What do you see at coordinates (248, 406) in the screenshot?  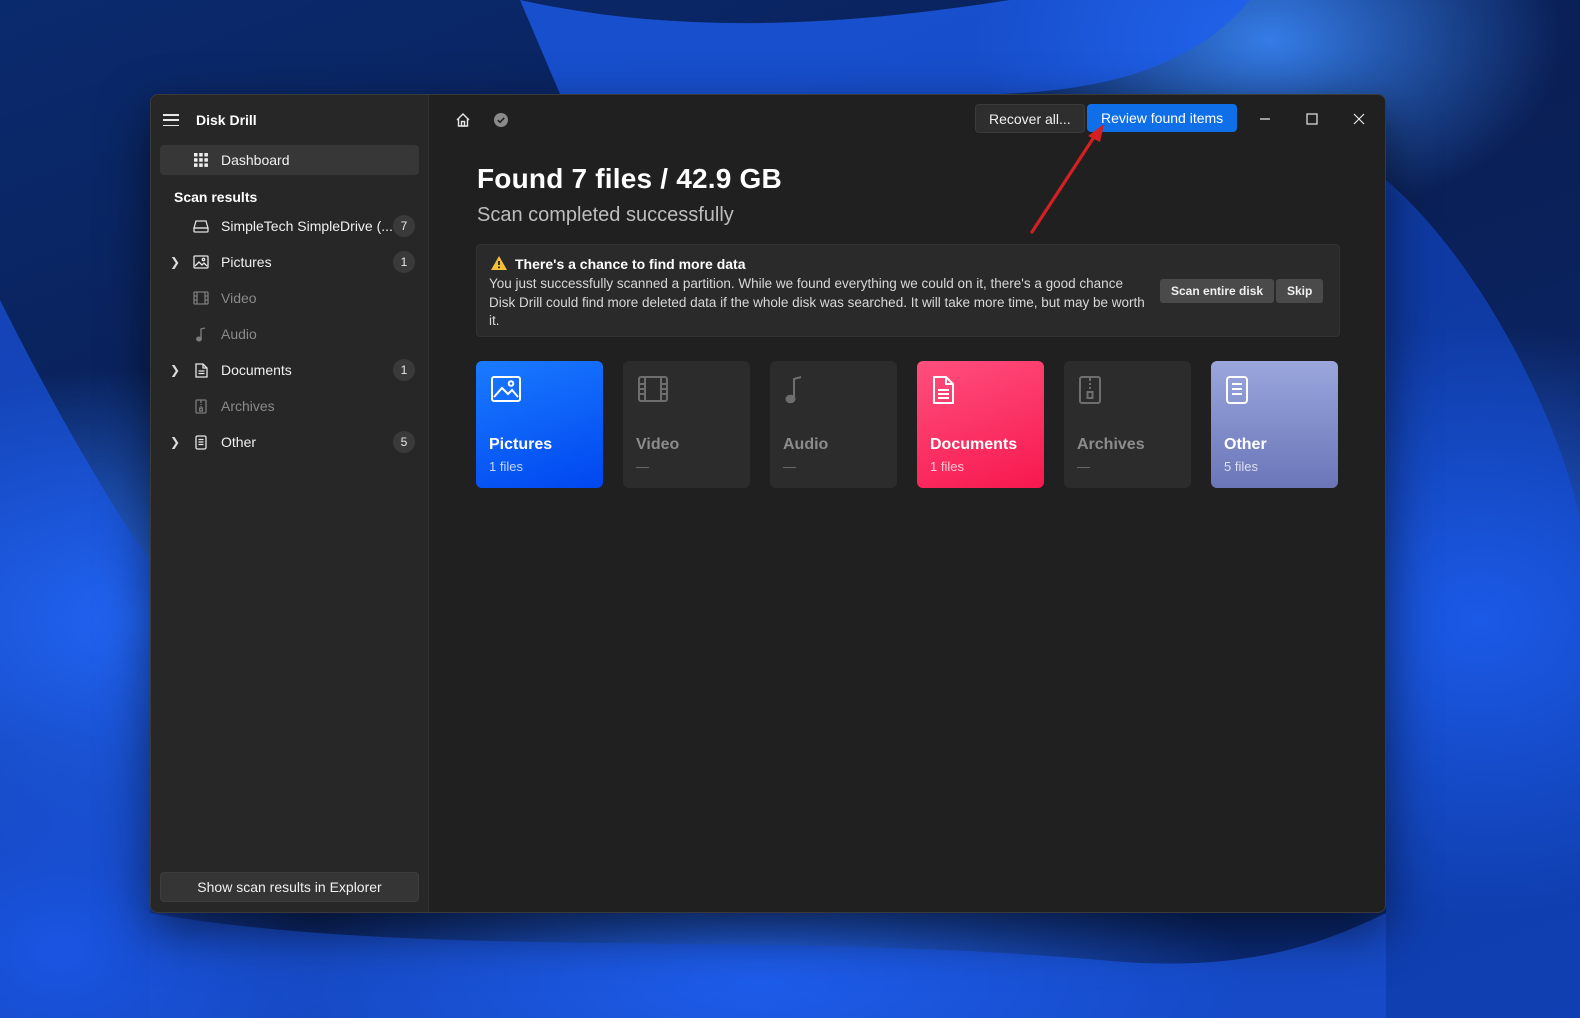 I see `sidebar-item-label: Archives` at bounding box center [248, 406].